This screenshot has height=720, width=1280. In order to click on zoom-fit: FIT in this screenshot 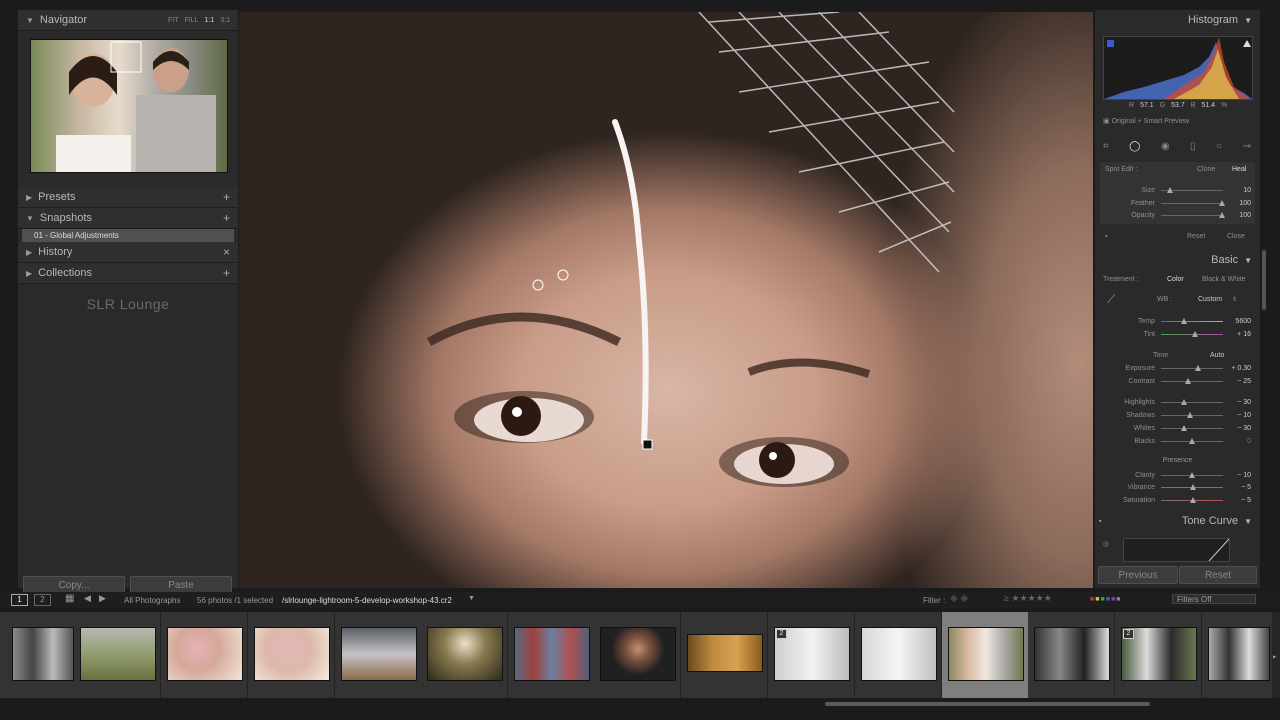, I will do `click(173, 20)`.